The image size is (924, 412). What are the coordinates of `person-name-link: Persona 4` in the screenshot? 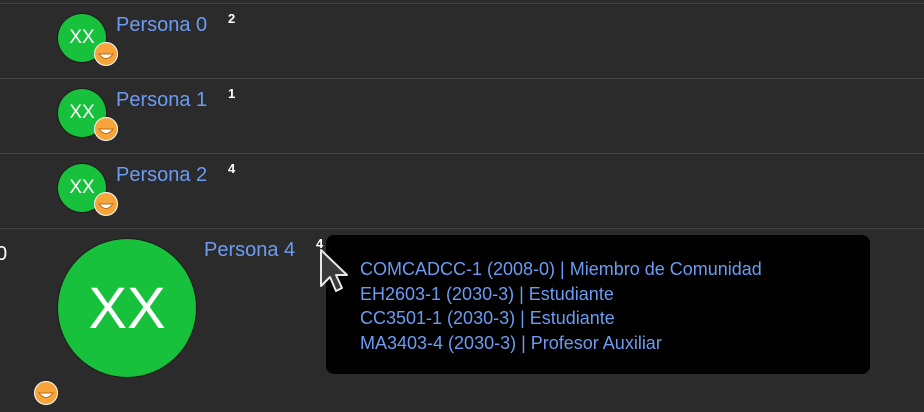 It's located at (249, 250).